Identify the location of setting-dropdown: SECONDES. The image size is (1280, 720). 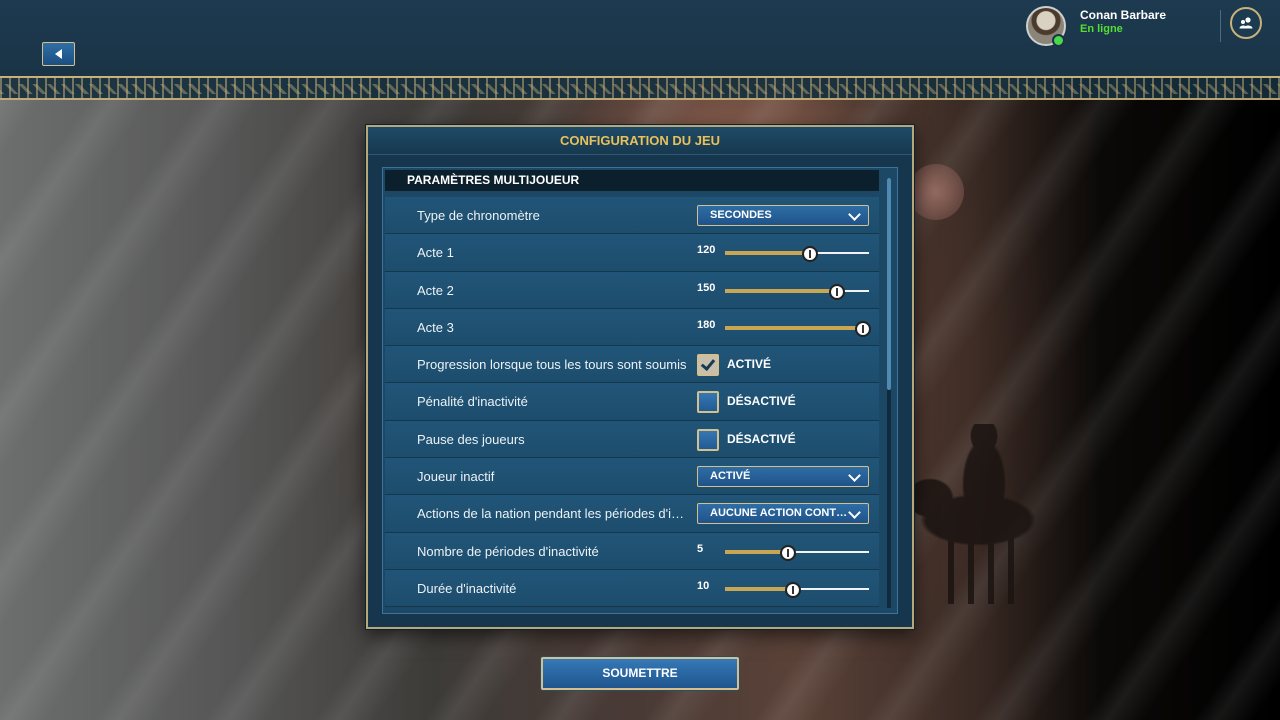
(783, 215).